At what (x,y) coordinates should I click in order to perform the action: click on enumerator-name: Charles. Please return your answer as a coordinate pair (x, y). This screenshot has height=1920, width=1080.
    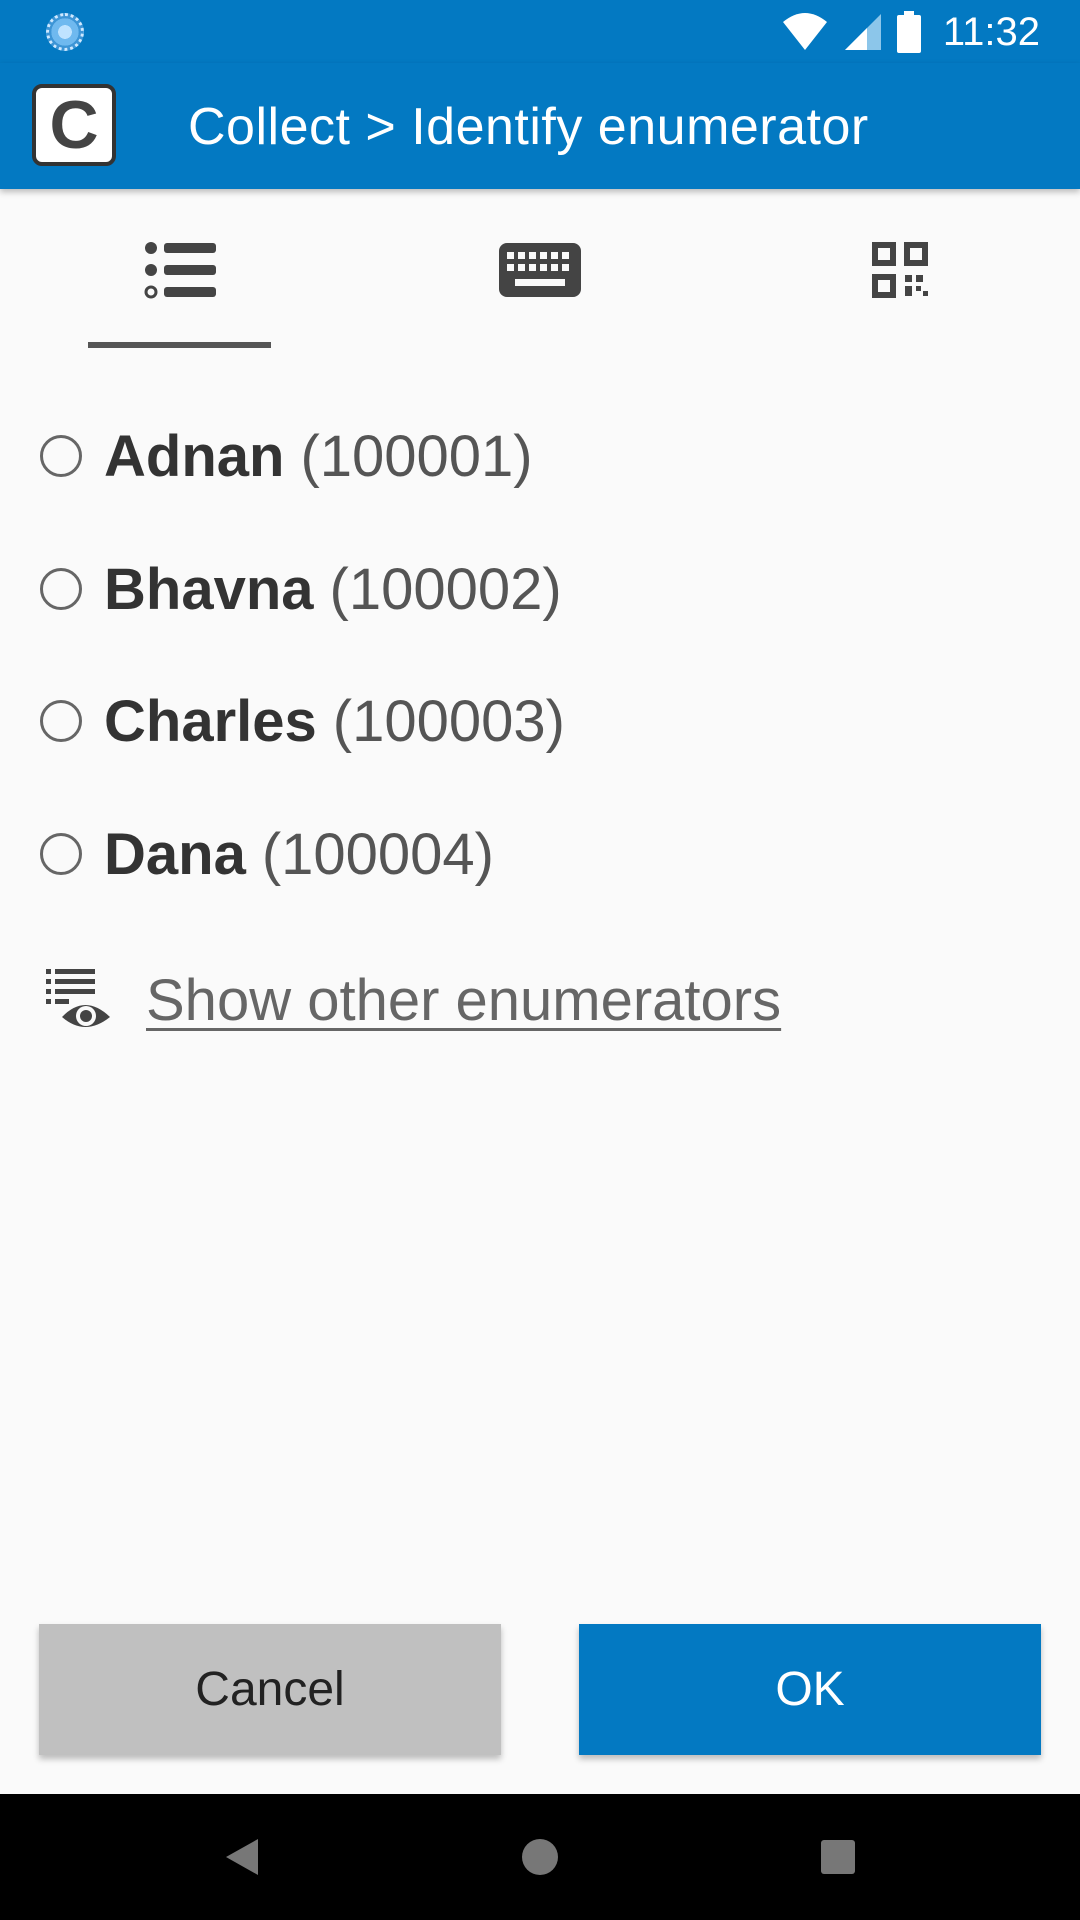
    Looking at the image, I should click on (210, 721).